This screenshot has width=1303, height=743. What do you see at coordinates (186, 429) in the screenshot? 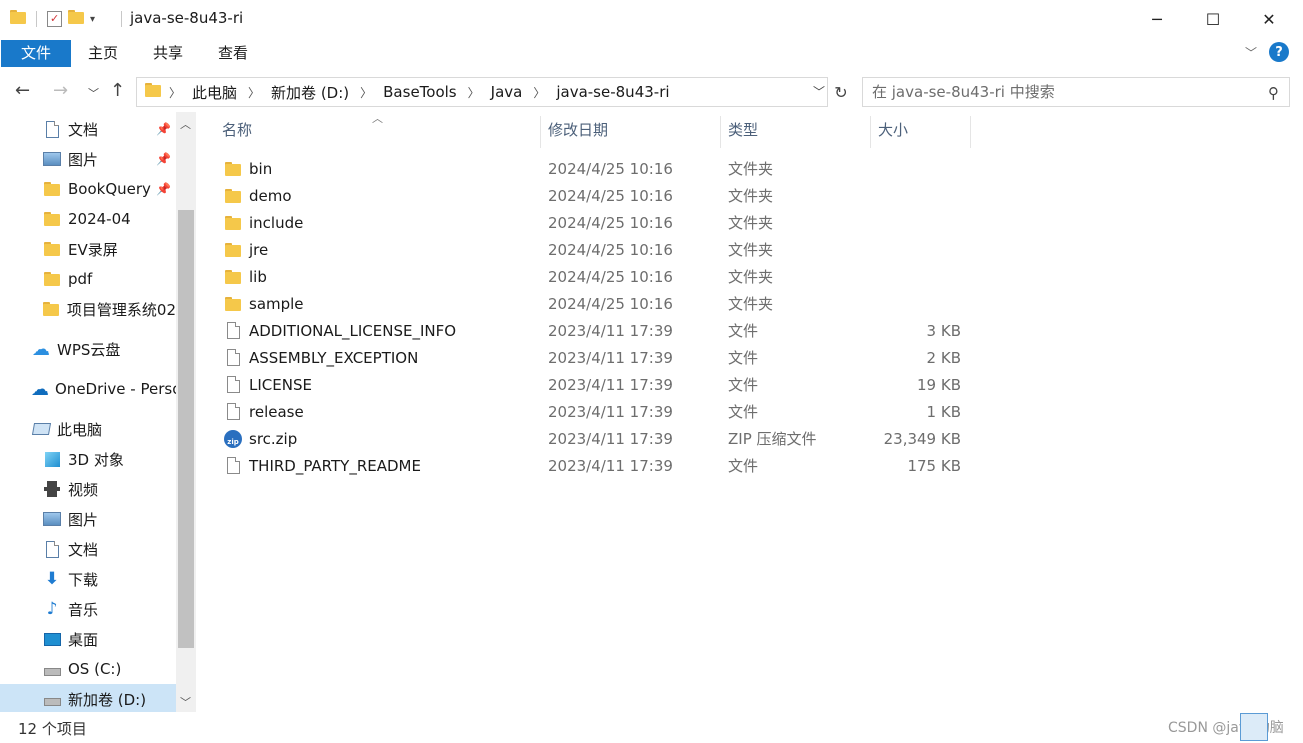
I see `scrollbar-thumb` at bounding box center [186, 429].